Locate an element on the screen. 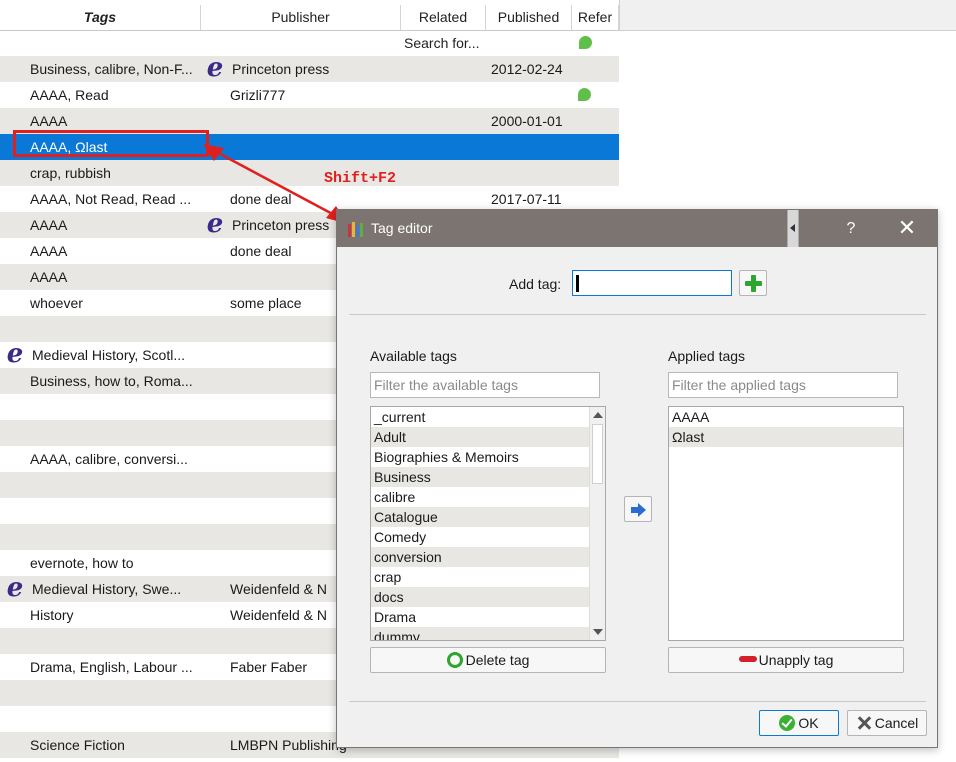 Image resolution: width=956 pixels, height=762 pixels. scroll-down-arrow-icon is located at coordinates (598, 632).